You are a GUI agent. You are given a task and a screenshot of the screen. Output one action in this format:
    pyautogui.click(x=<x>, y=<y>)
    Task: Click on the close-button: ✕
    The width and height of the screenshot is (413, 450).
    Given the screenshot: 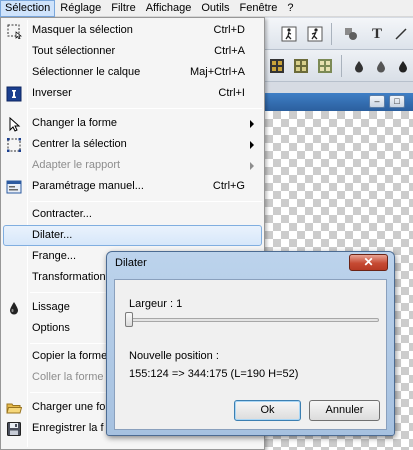 What is the action you would take?
    pyautogui.click(x=368, y=262)
    